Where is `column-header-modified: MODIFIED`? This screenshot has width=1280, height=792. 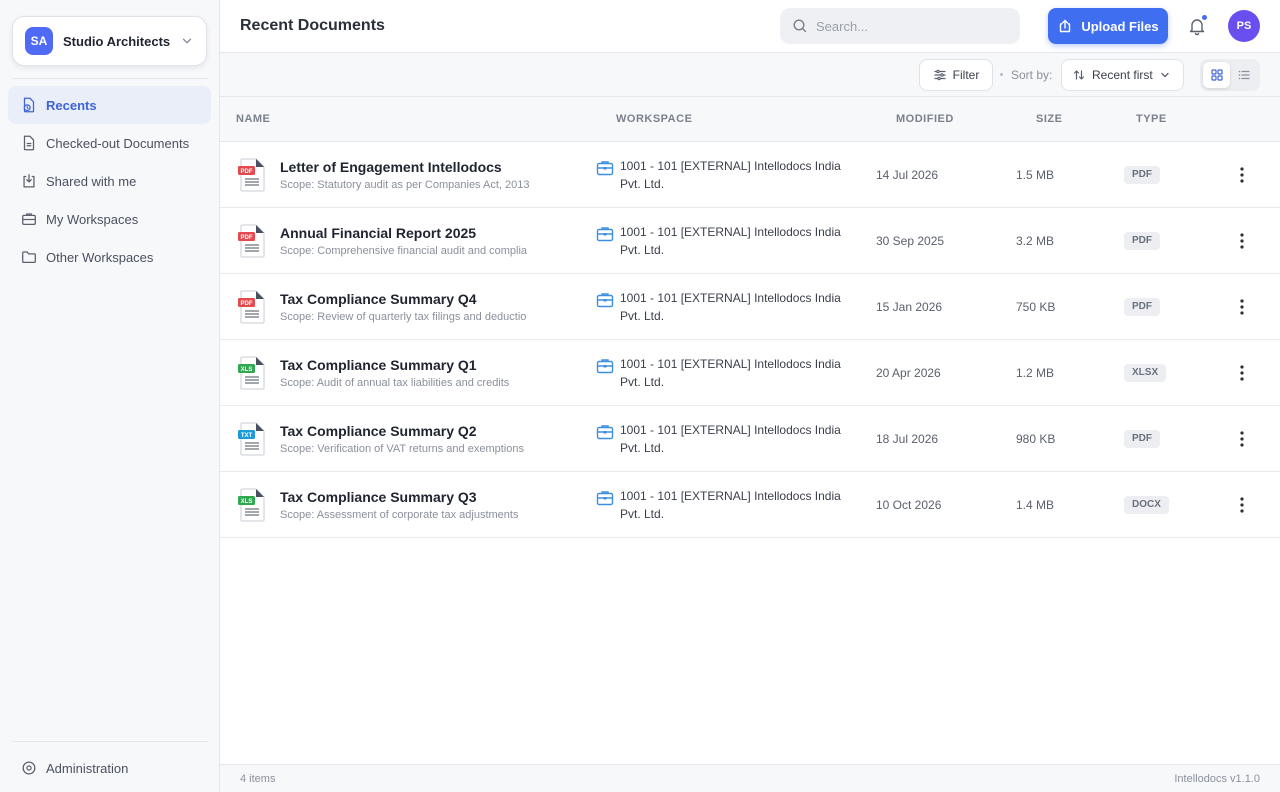 column-header-modified: MODIFIED is located at coordinates (925, 119).